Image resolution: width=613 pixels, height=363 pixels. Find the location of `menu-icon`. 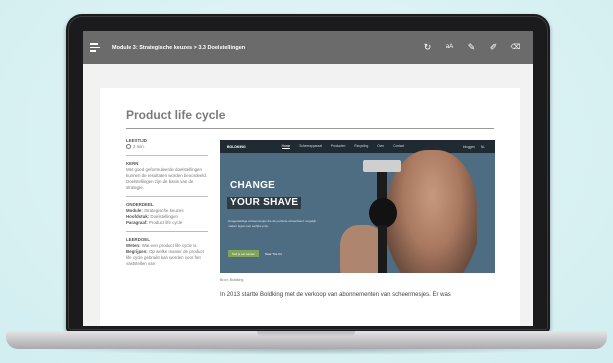

menu-icon is located at coordinates (96, 48).